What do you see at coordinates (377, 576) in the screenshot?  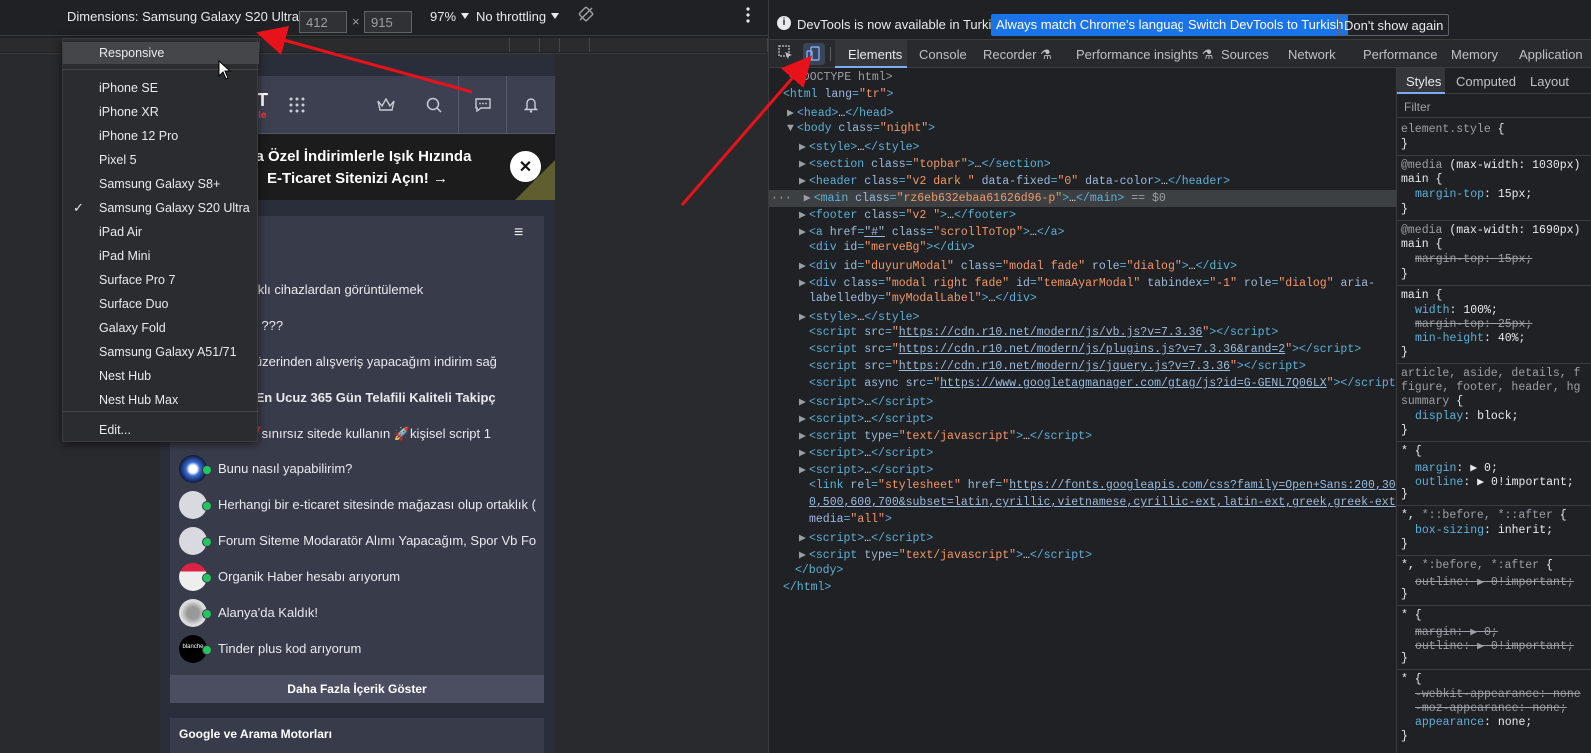 I see `topic-title: Organik Haber hesabı arıyorum` at bounding box center [377, 576].